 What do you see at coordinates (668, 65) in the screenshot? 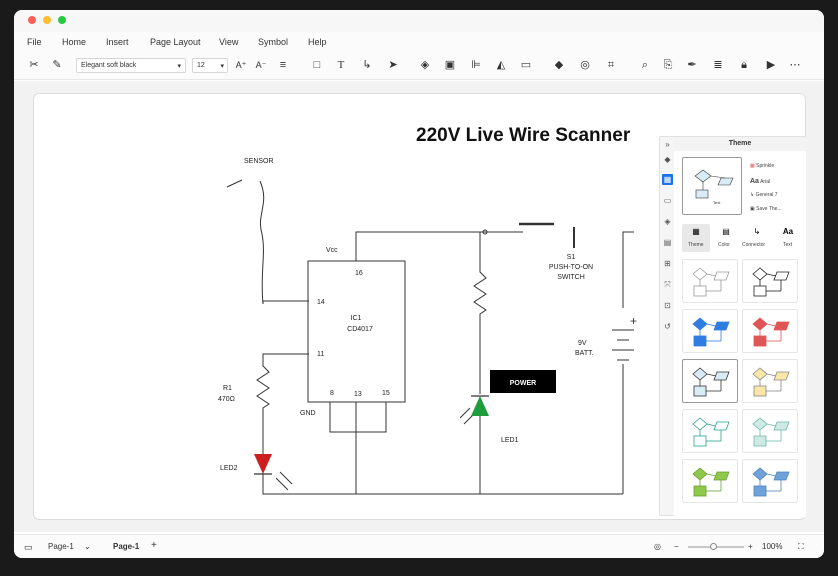
I see `find-replace-icon: ⎘` at bounding box center [668, 65].